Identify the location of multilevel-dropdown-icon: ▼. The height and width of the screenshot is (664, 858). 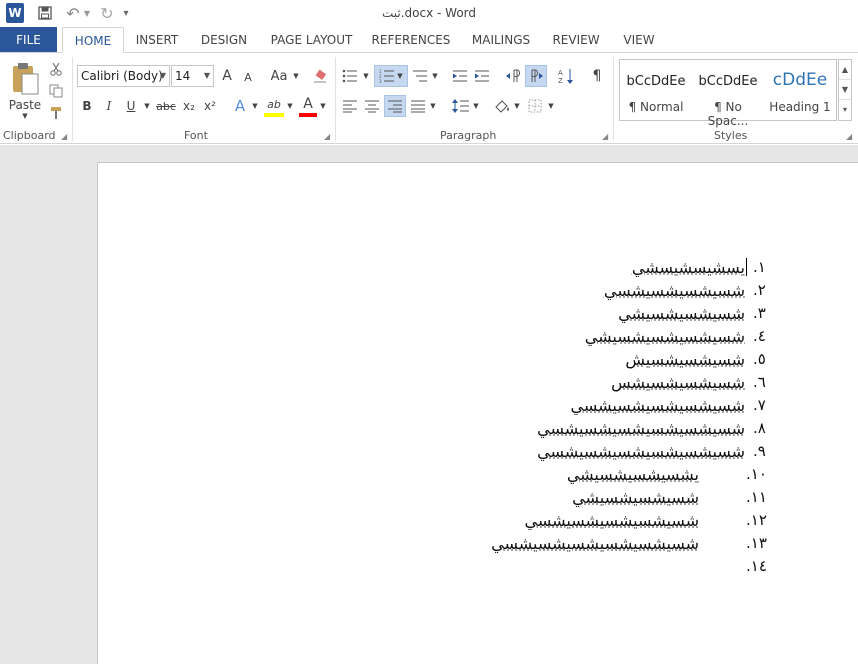
(435, 76).